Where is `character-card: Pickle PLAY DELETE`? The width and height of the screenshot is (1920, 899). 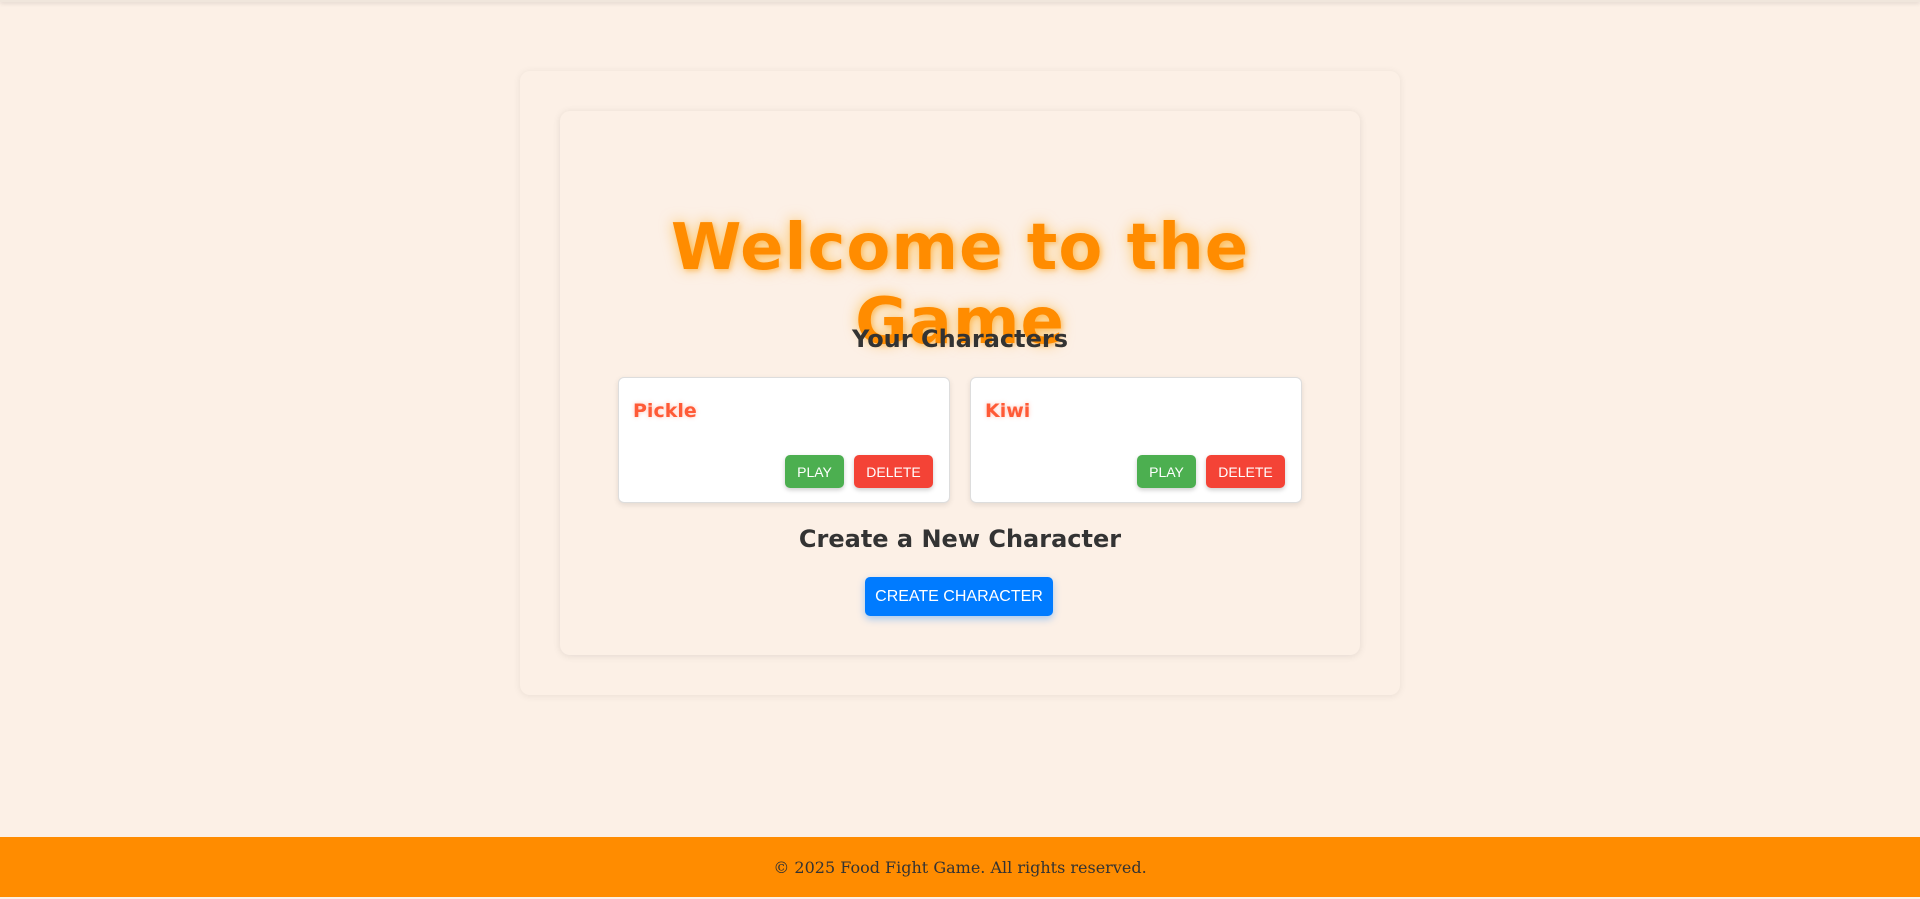 character-card: Pickle PLAY DELETE is located at coordinates (784, 440).